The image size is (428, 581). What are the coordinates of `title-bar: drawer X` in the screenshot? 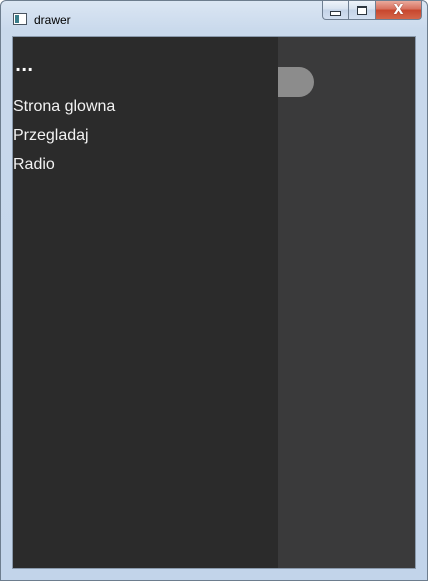 It's located at (214, 18).